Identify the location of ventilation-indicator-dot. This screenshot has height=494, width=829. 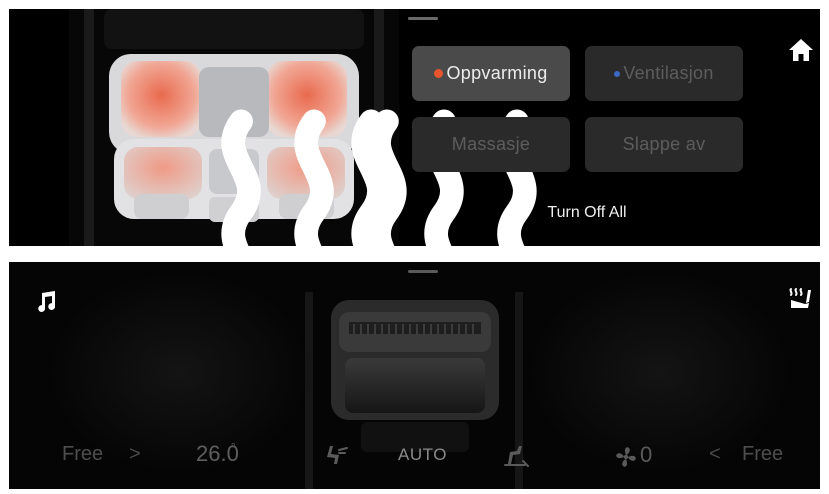
(617, 73).